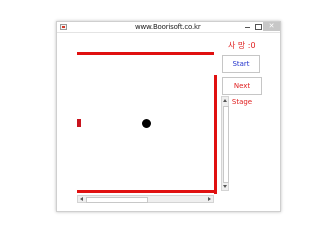 This screenshot has height=240, width=320. I want to click on scroll-right-icon, so click(209, 199).